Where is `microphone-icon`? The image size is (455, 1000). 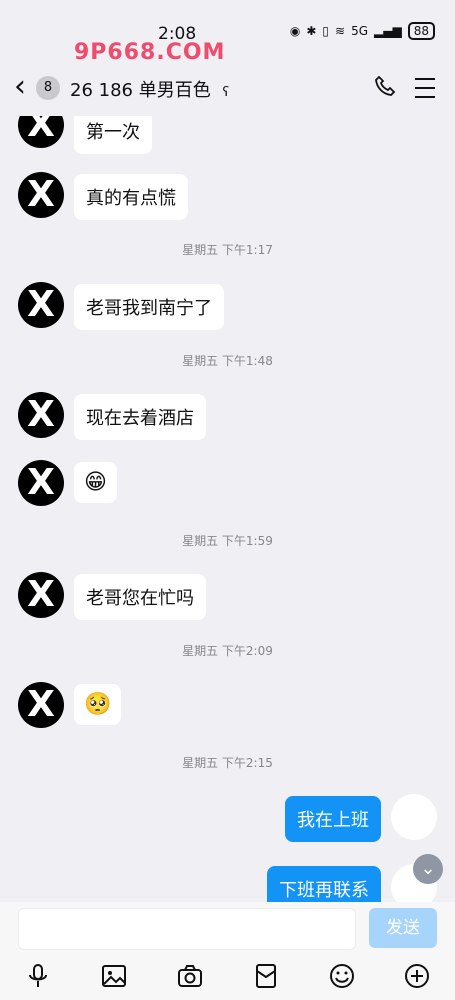
microphone-icon is located at coordinates (38, 976).